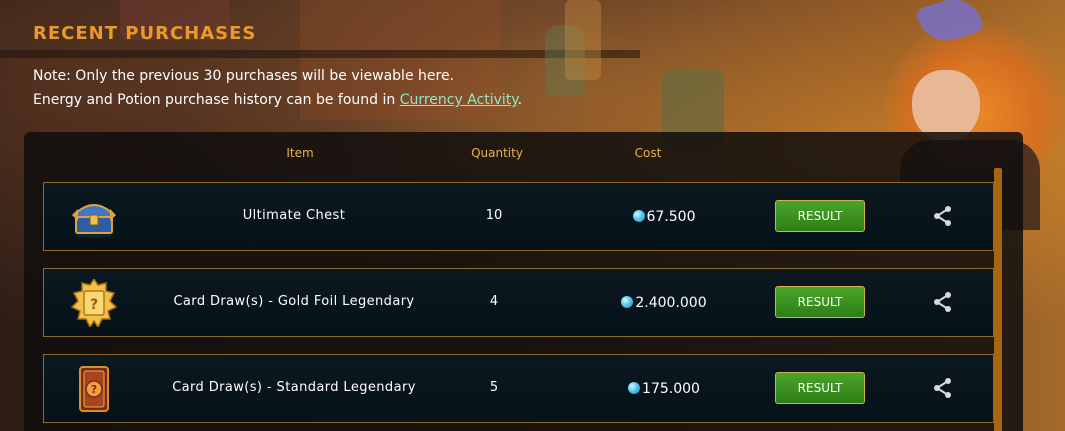 This screenshot has width=1065, height=431. Describe the element at coordinates (94, 217) in the screenshot. I see `chest-icon` at that location.